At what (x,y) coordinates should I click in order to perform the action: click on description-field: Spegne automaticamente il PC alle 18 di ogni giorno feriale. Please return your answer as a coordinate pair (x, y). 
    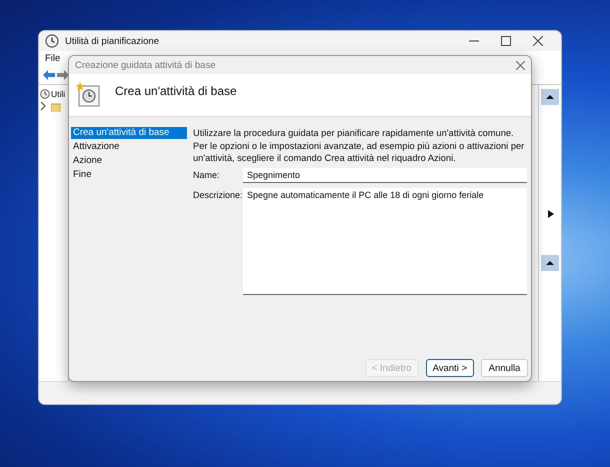
    Looking at the image, I should click on (385, 241).